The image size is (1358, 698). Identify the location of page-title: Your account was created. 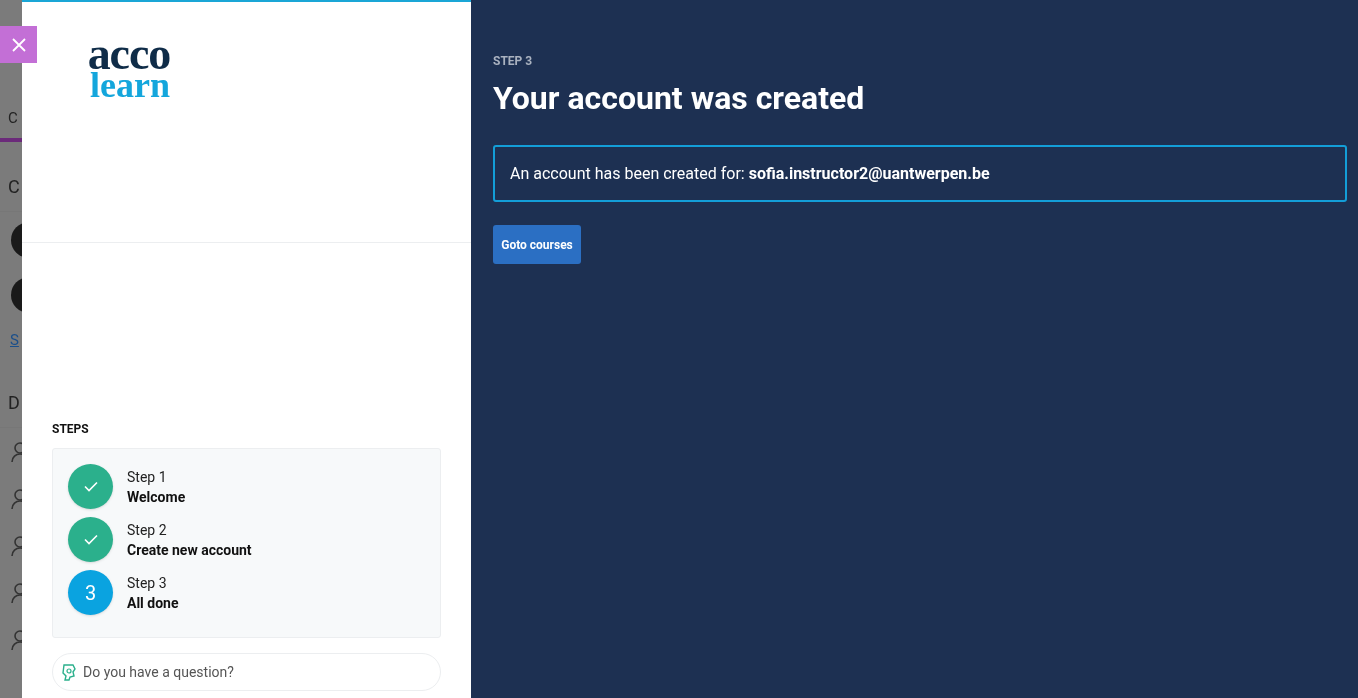
(679, 98).